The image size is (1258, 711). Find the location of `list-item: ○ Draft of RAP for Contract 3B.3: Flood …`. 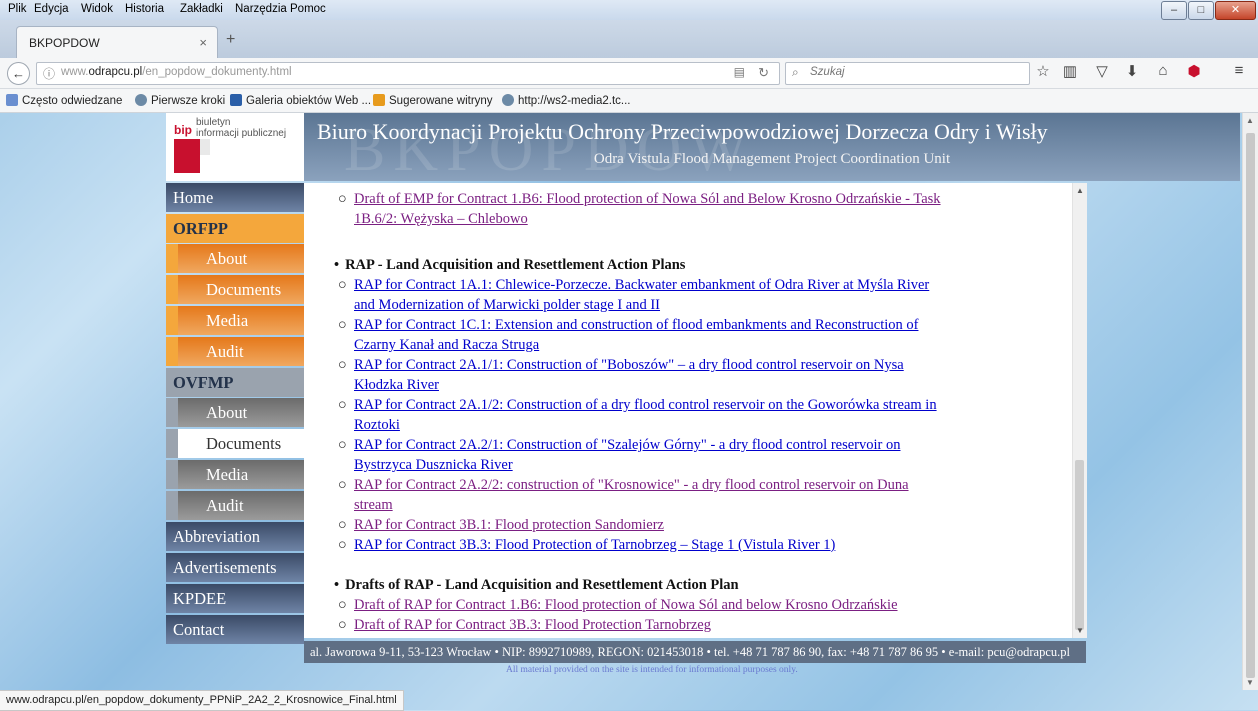

list-item: ○ Draft of RAP for Contract 3B.3: Flood … is located at coordinates (524, 625).